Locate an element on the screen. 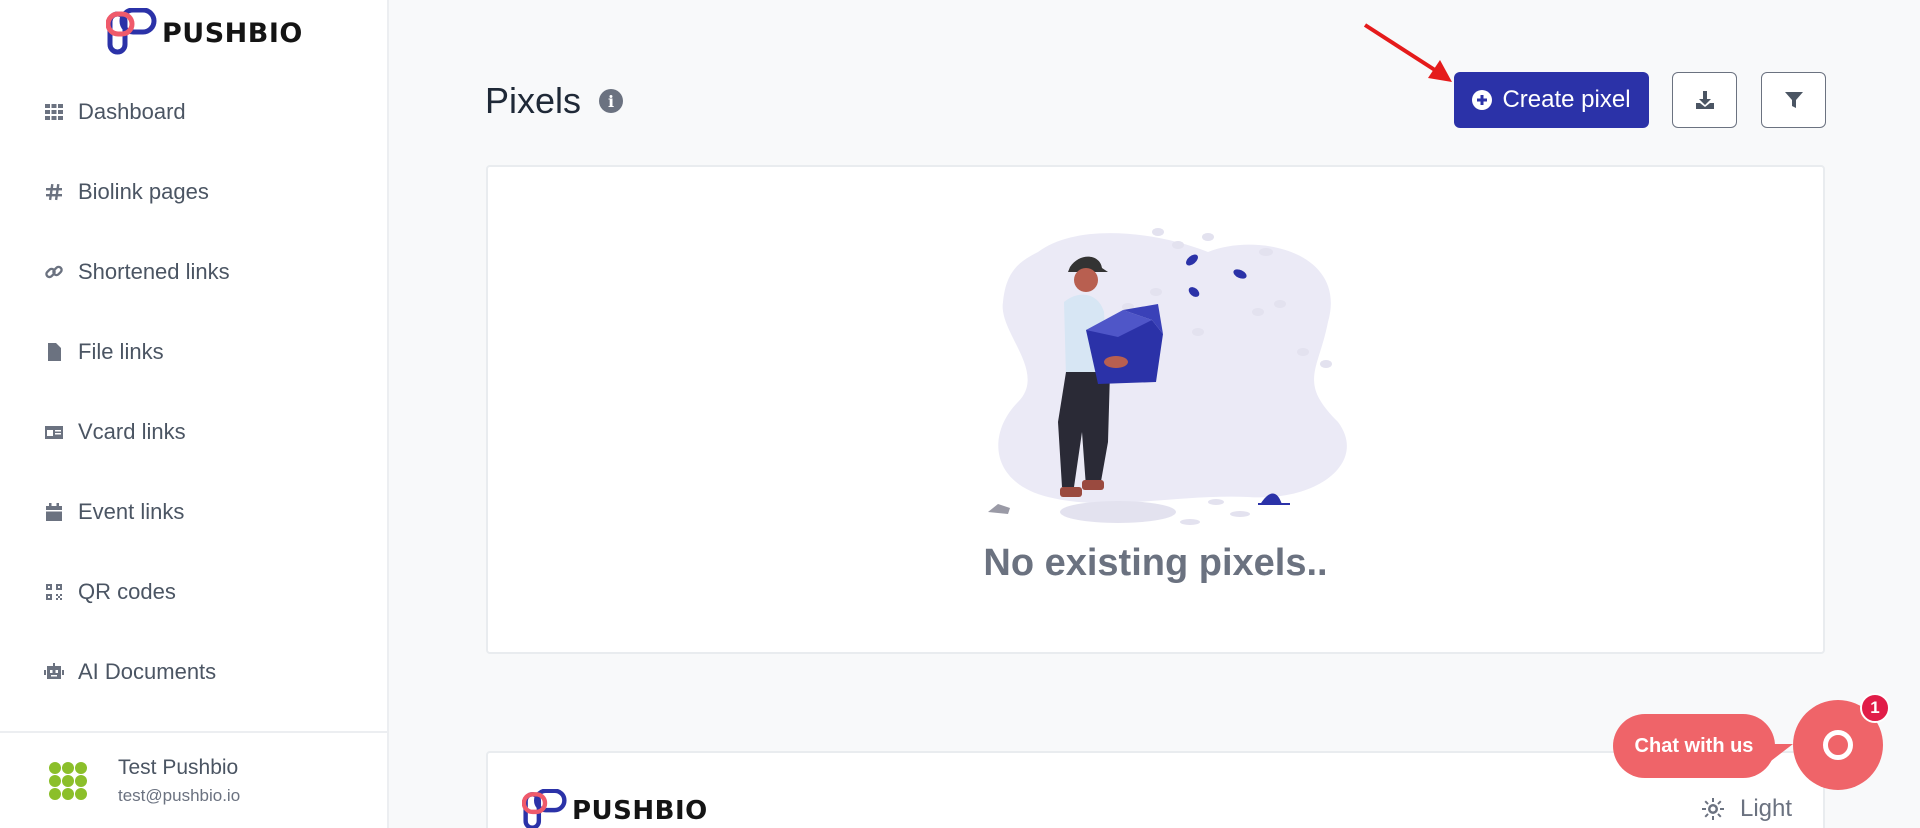 This screenshot has width=1920, height=828. plus-circle-icon is located at coordinates (1482, 100).